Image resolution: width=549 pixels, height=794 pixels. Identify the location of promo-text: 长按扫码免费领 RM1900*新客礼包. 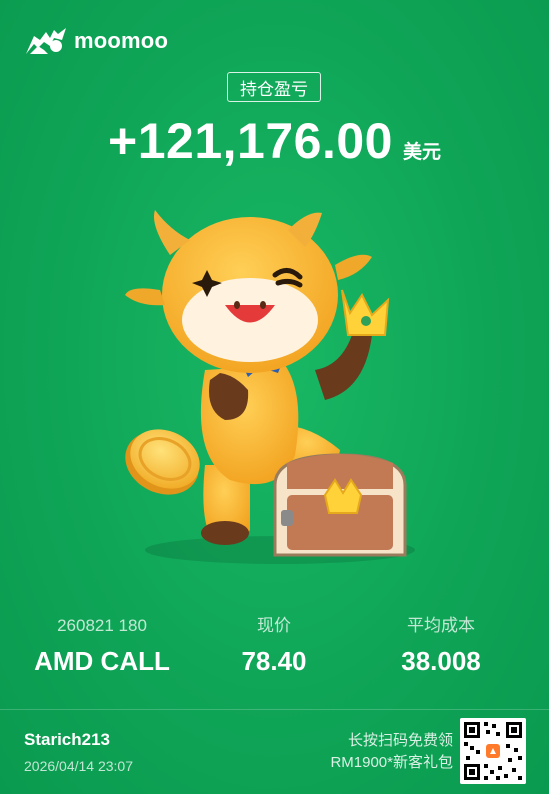
(391, 752).